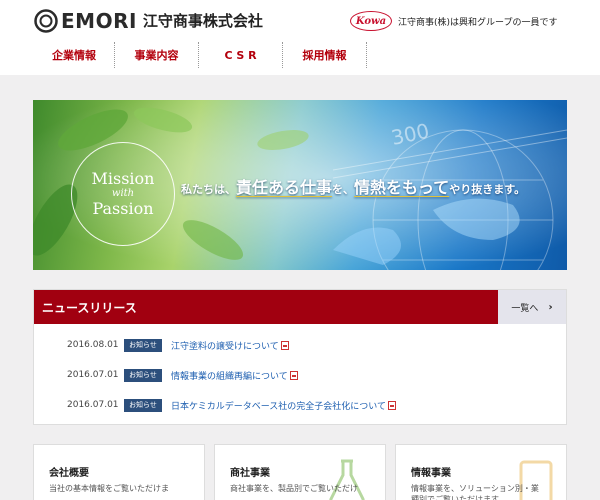  What do you see at coordinates (93, 345) in the screenshot?
I see `news-date: 2016.08.01` at bounding box center [93, 345].